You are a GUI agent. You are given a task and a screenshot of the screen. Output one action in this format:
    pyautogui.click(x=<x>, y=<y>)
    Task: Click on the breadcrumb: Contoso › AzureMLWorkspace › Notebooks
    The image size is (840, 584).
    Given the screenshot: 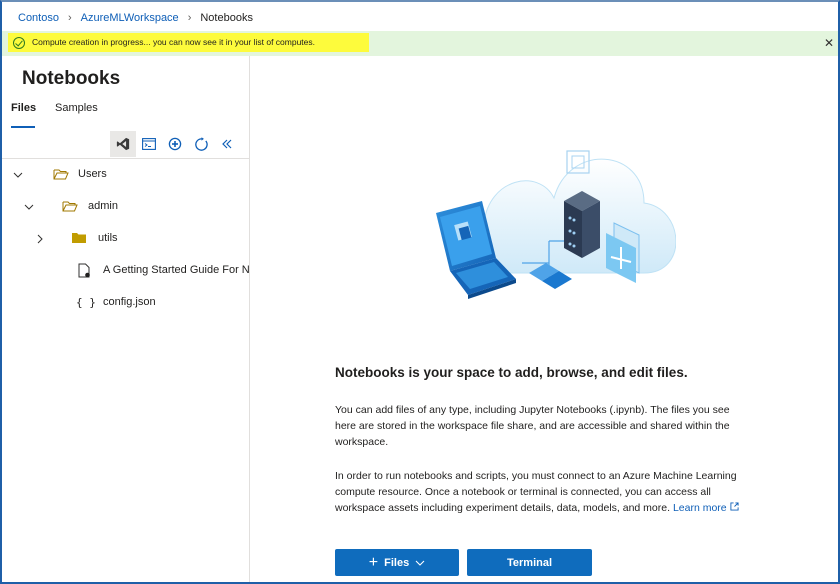 What is the action you would take?
    pyautogui.click(x=135, y=18)
    